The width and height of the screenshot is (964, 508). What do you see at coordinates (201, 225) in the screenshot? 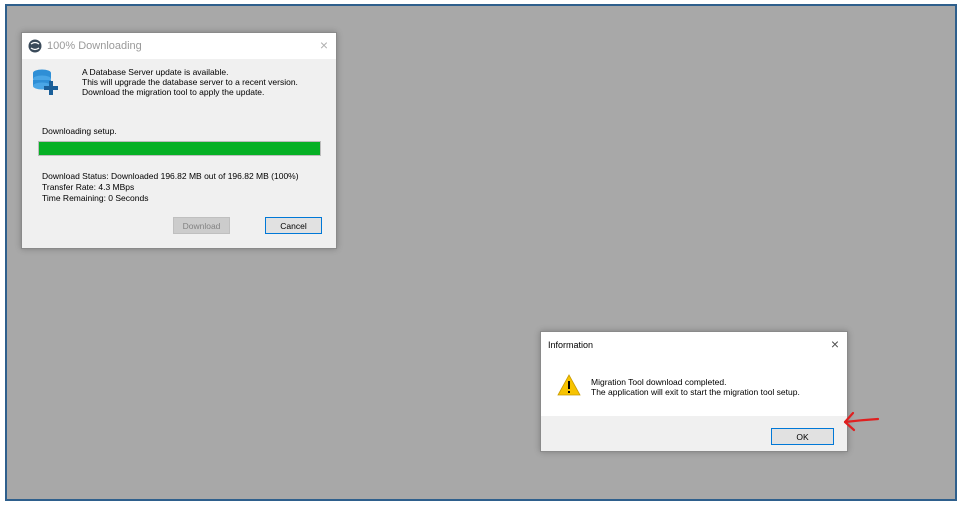
I see `download-button: Download` at bounding box center [201, 225].